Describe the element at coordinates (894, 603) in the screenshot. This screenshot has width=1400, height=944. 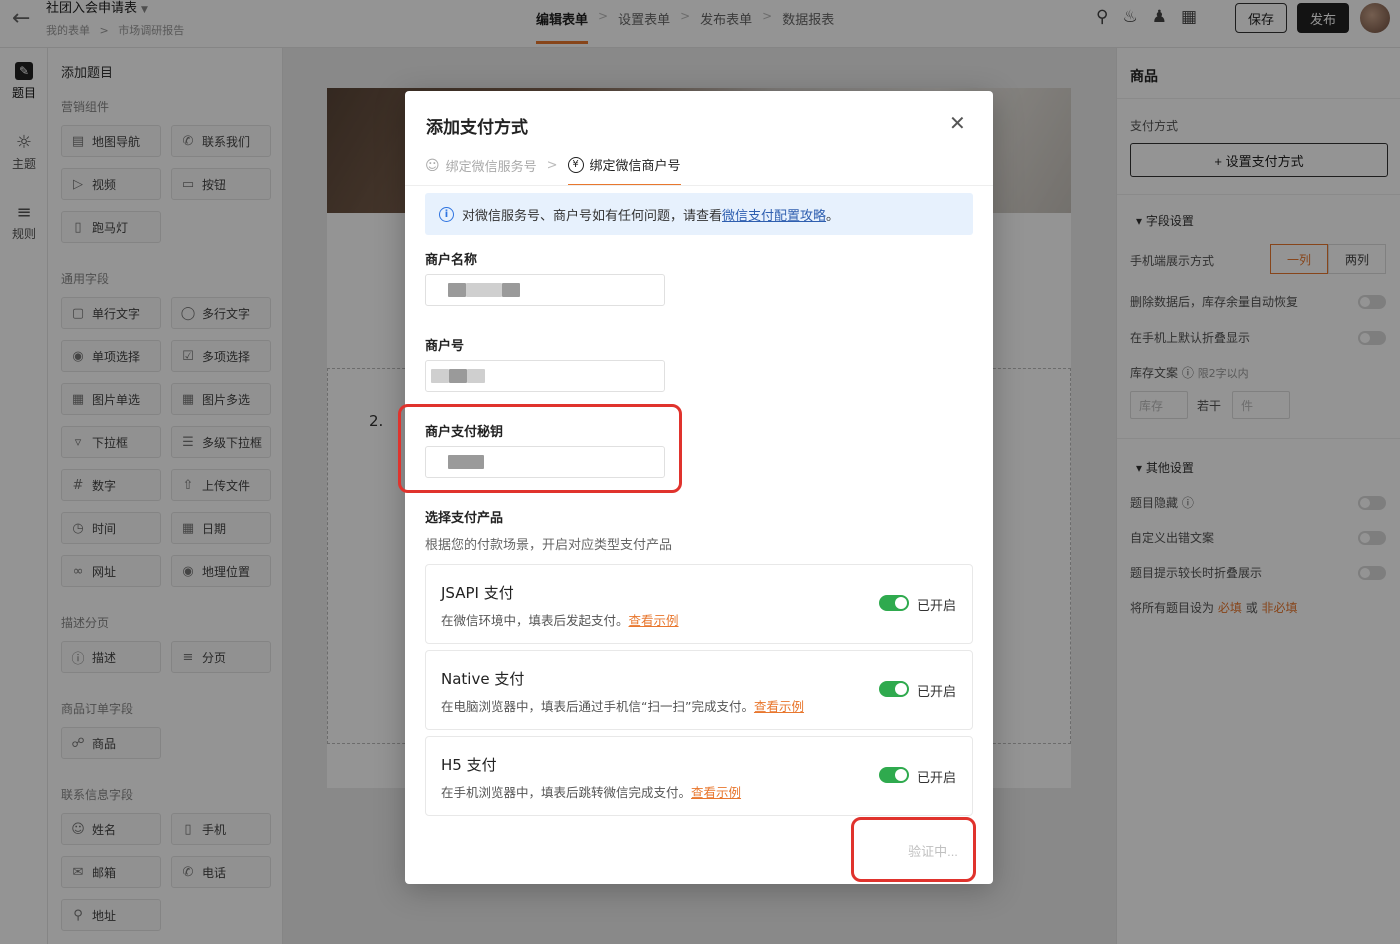
I see `jsapi-toggle` at that location.